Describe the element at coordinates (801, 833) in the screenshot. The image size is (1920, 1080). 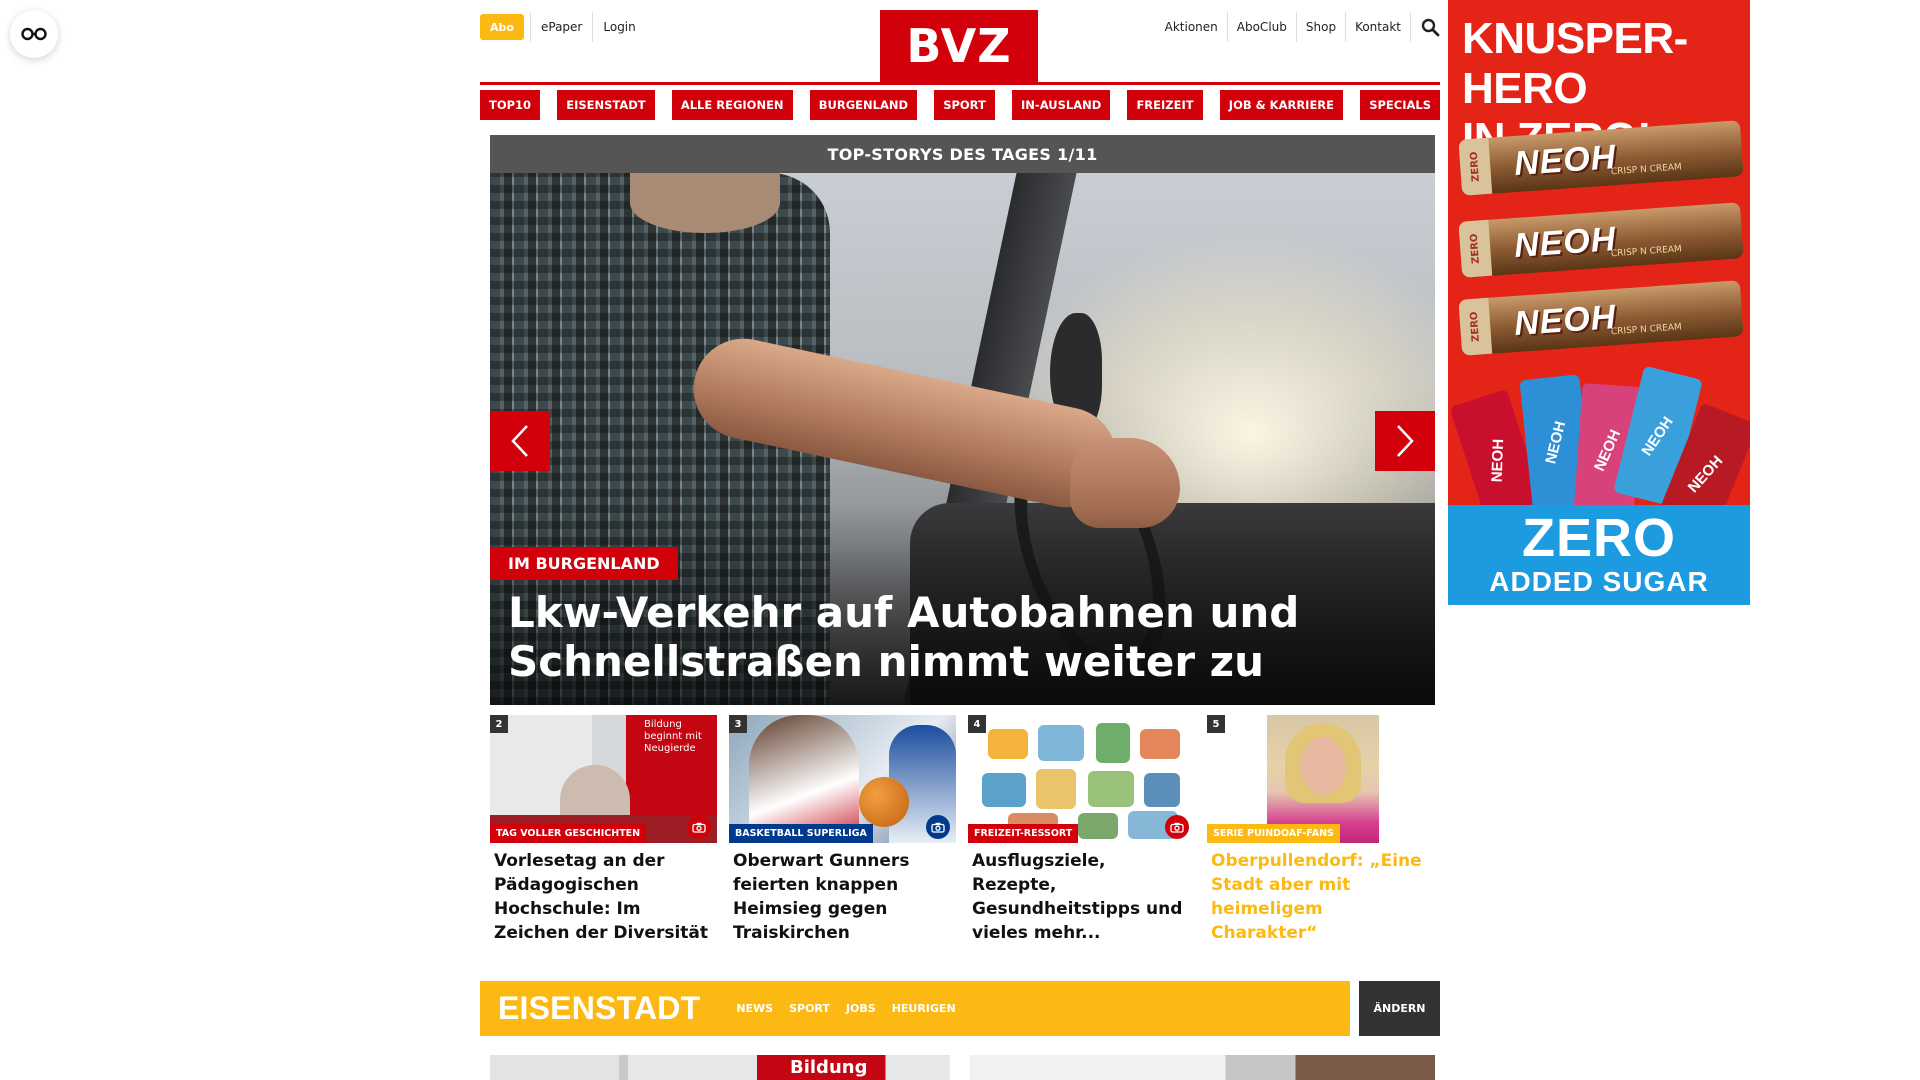
I see `teaser-tag: BASKETBALL SUPERLIGA` at that location.